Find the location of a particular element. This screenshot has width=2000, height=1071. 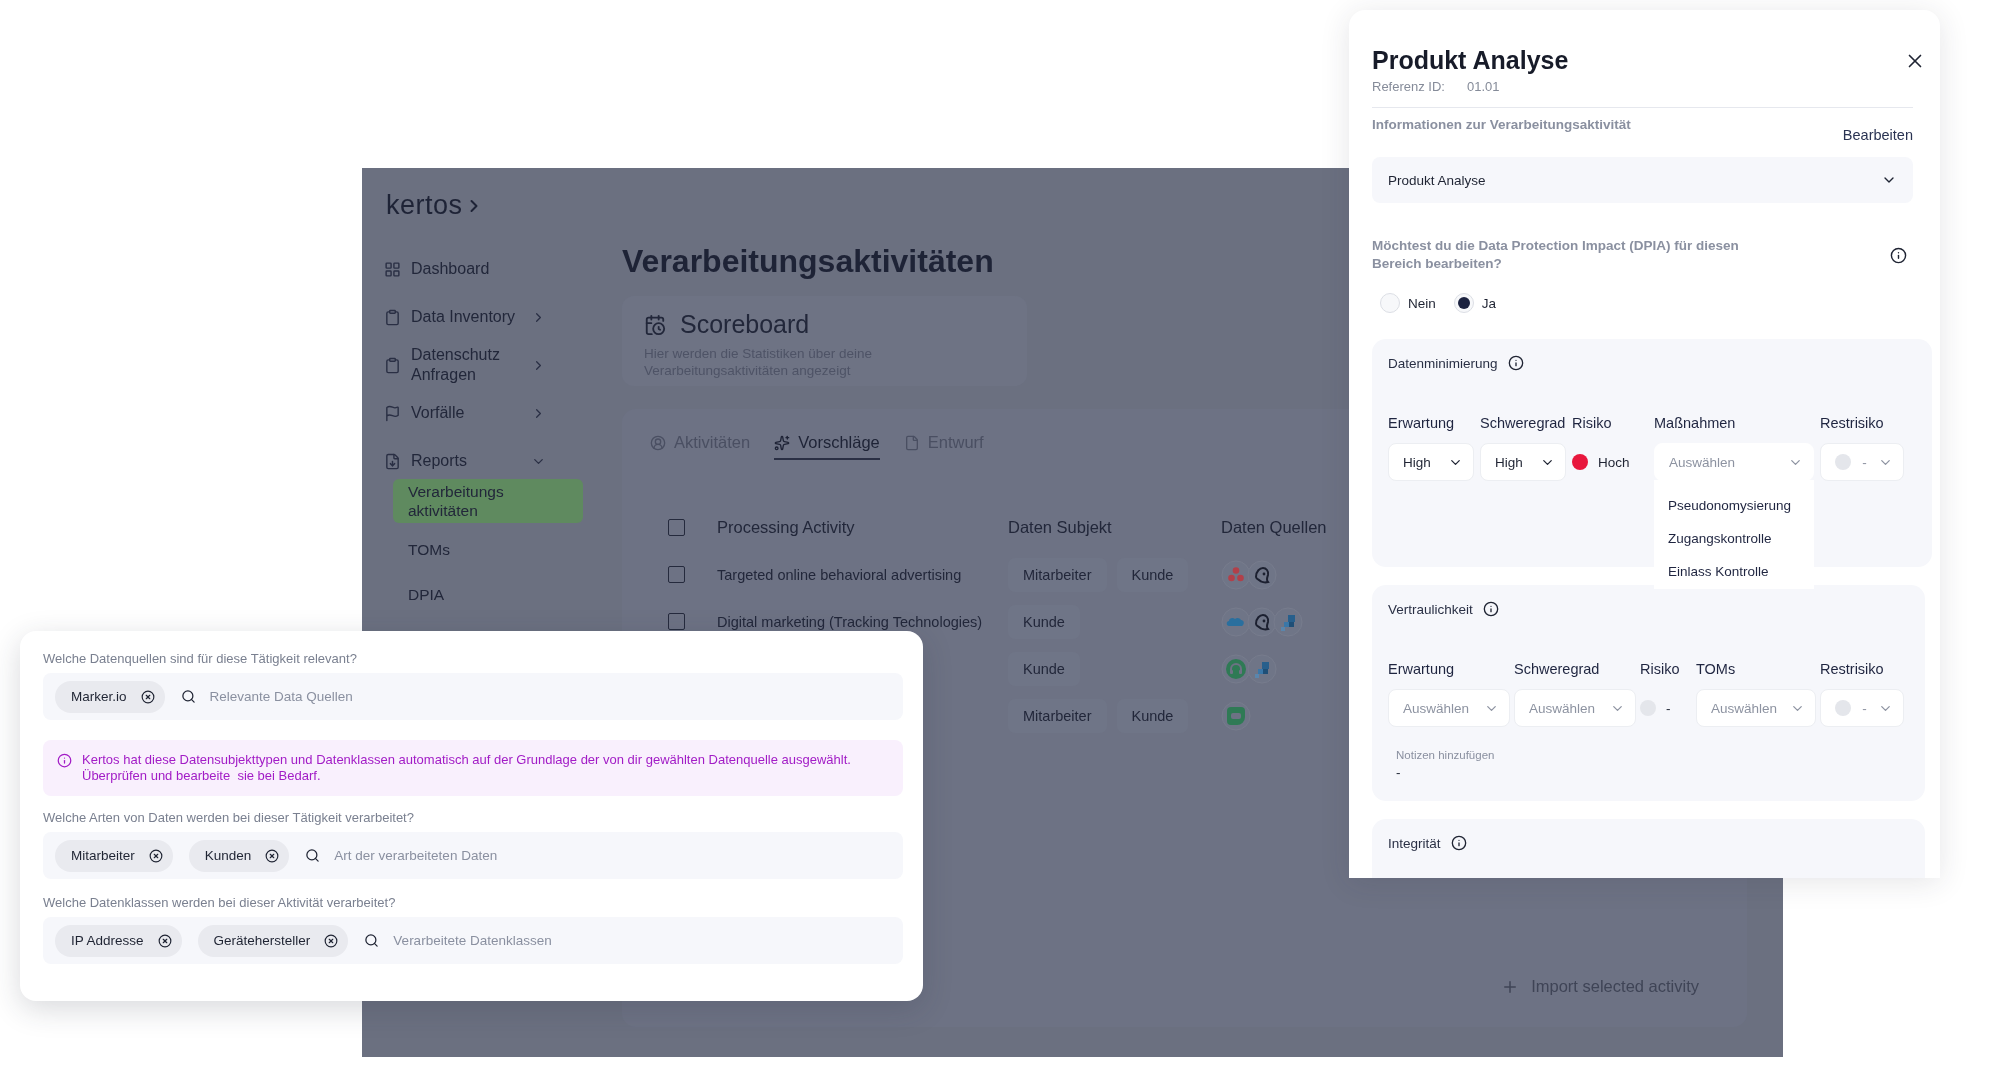

nav-subitem: Verarbeitungs aktivitäten is located at coordinates (488, 501).